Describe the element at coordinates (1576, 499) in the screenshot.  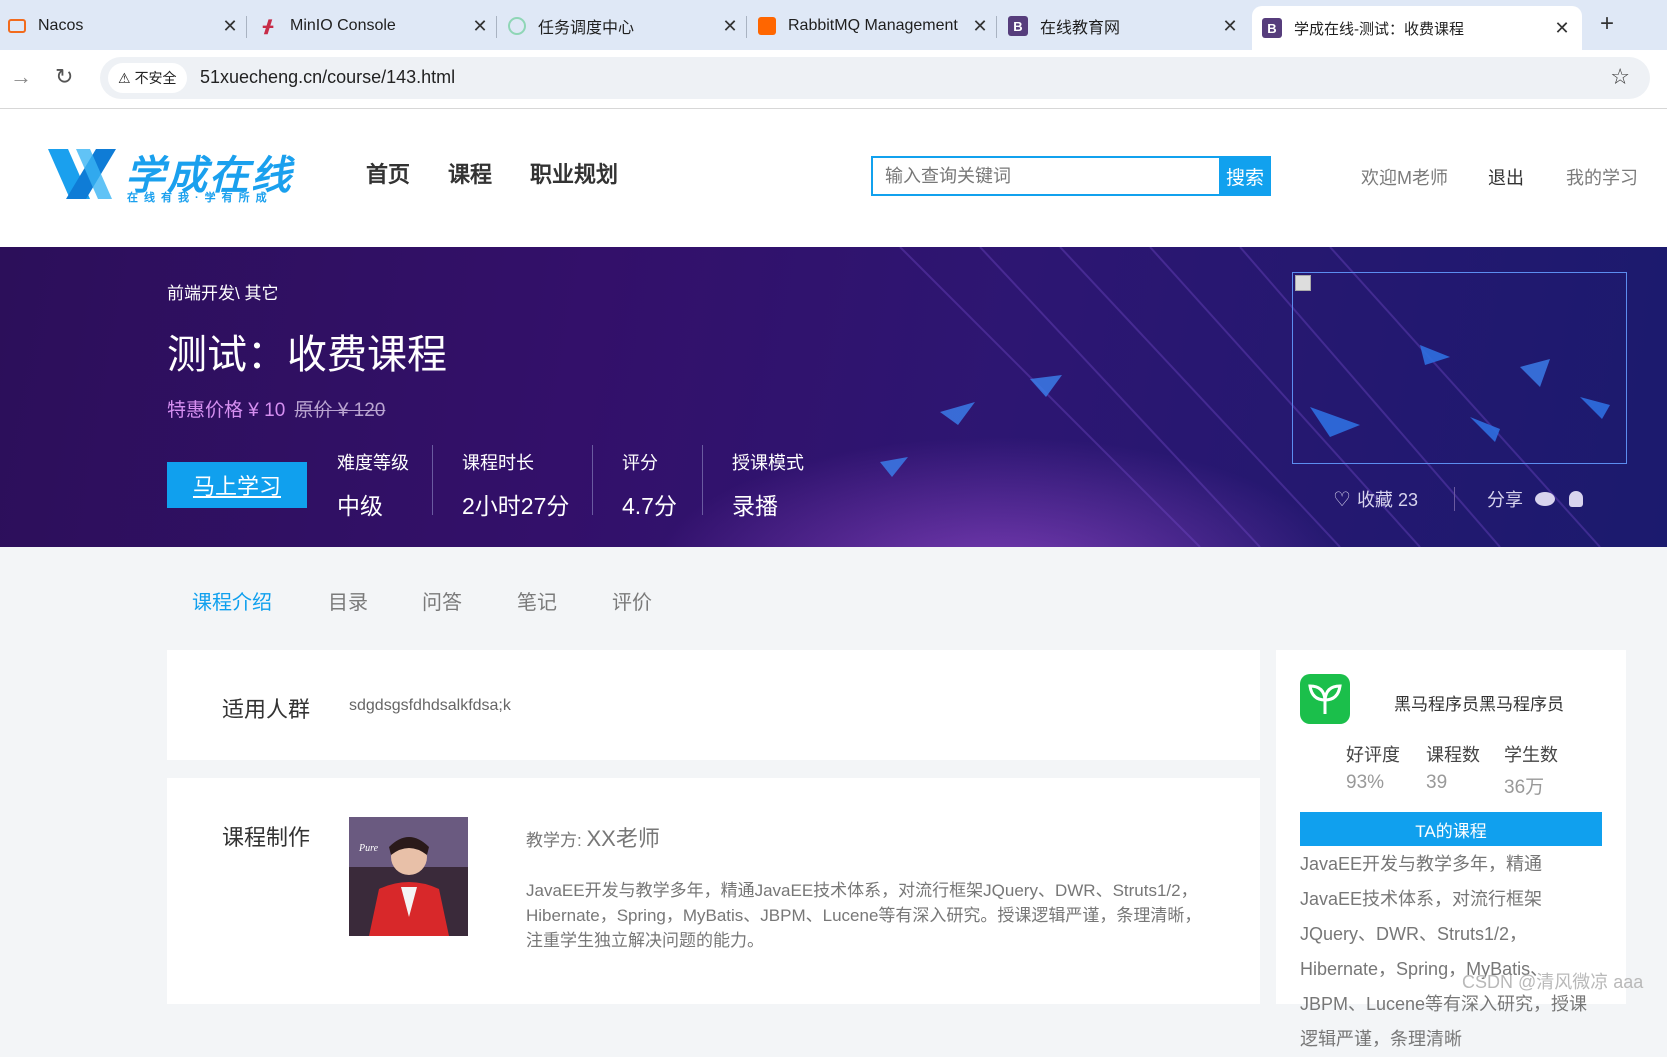
I see `qq-icon` at that location.